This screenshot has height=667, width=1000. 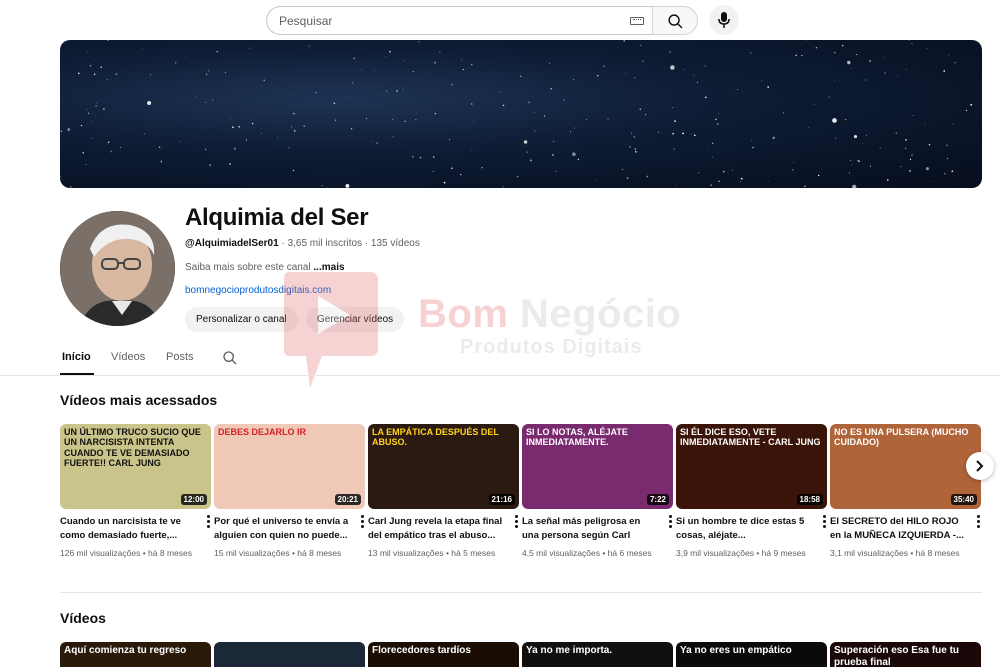 What do you see at coordinates (905, 654) in the screenshot?
I see `video-thumbnail: Superación eso Esa fue tu prueba final` at bounding box center [905, 654].